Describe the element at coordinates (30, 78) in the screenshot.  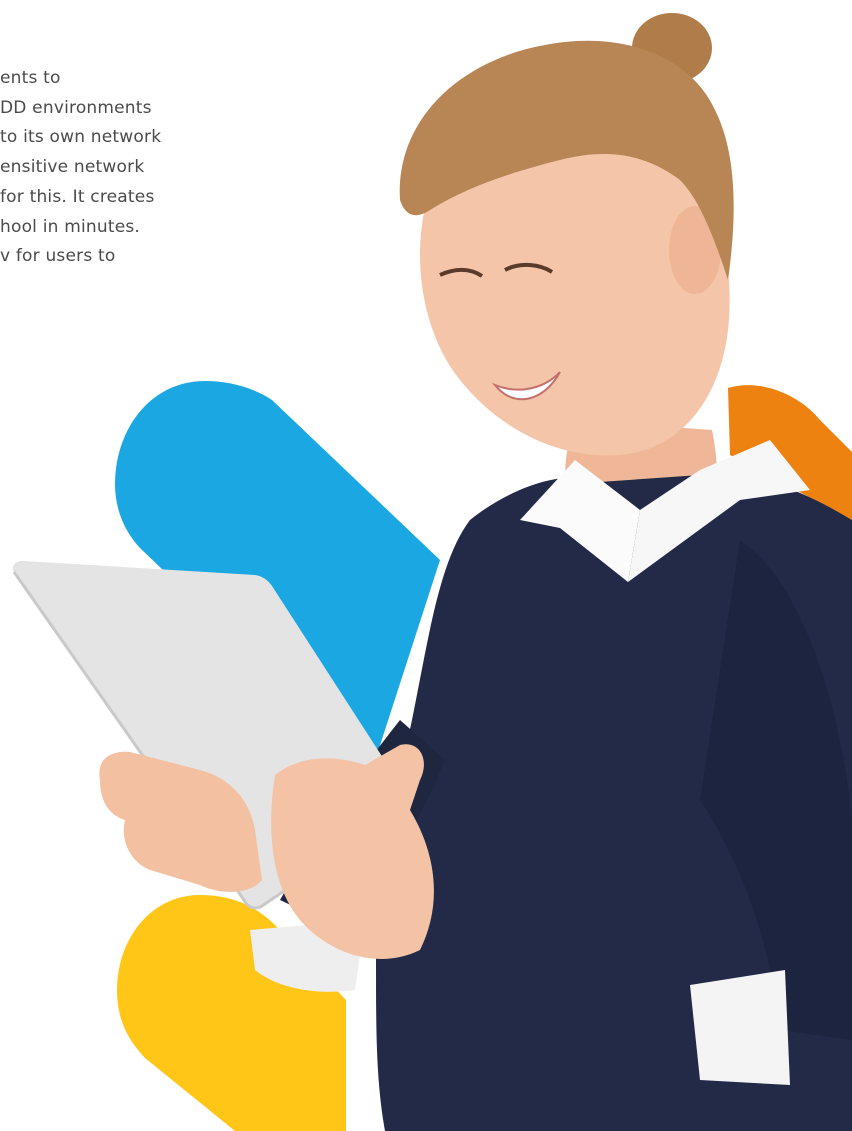
I see `paragraph-line: ents to` at that location.